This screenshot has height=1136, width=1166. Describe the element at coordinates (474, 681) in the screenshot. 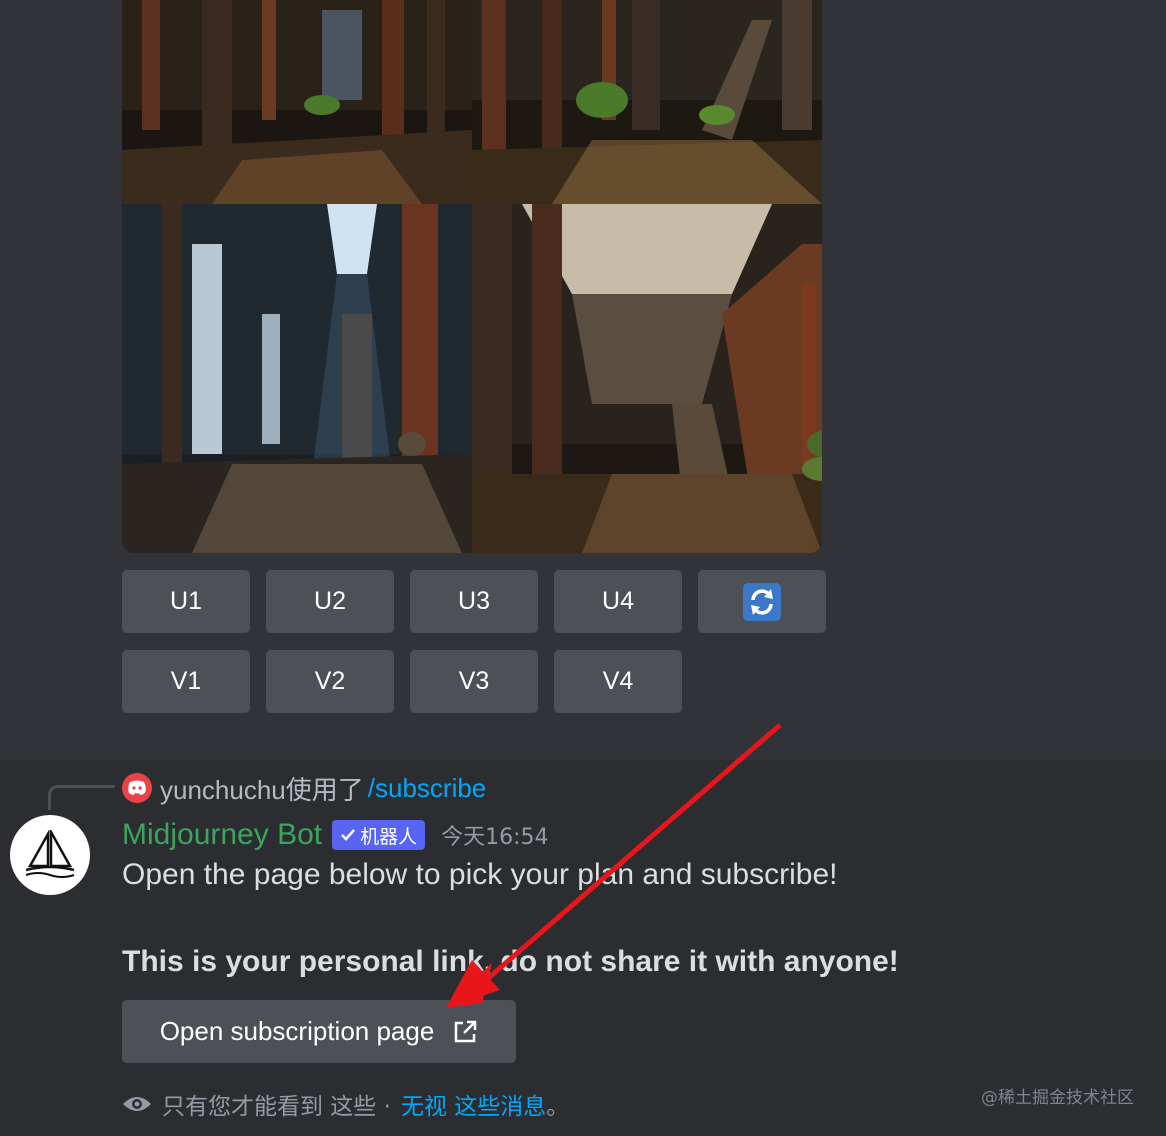

I see `variation-3-button: V3` at that location.